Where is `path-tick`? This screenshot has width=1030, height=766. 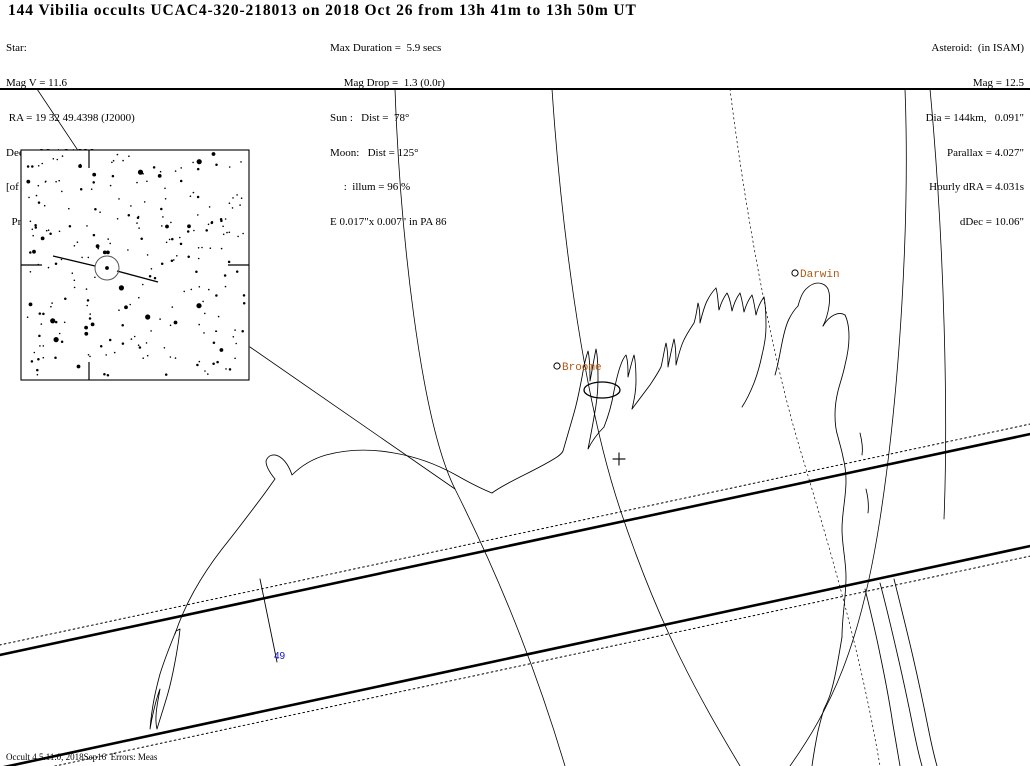 path-tick is located at coordinates (268, 620).